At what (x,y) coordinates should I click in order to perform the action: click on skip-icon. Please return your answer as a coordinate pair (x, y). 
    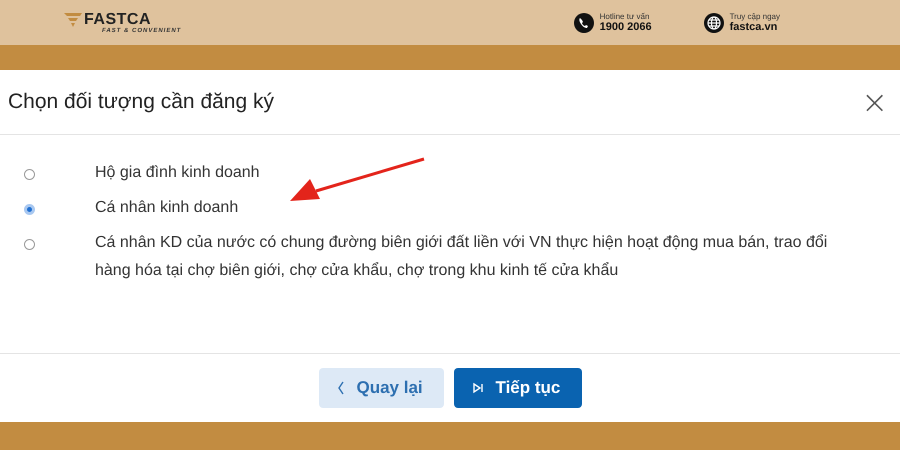
    Looking at the image, I should click on (478, 388).